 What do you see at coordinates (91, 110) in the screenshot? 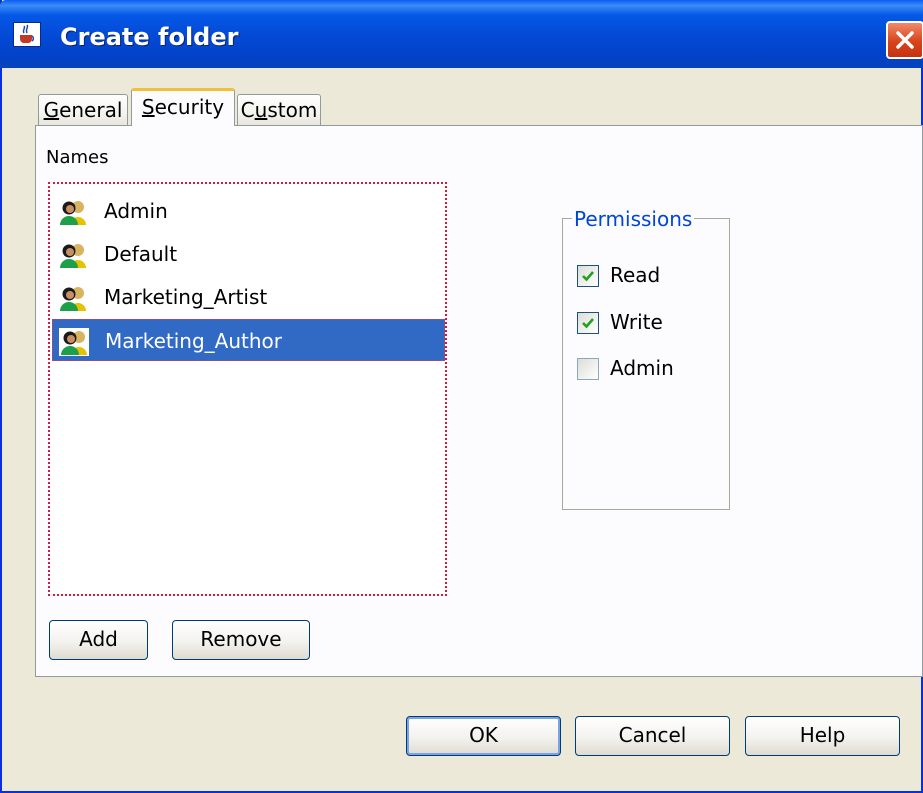
I see `tab-general-label: eneral` at bounding box center [91, 110].